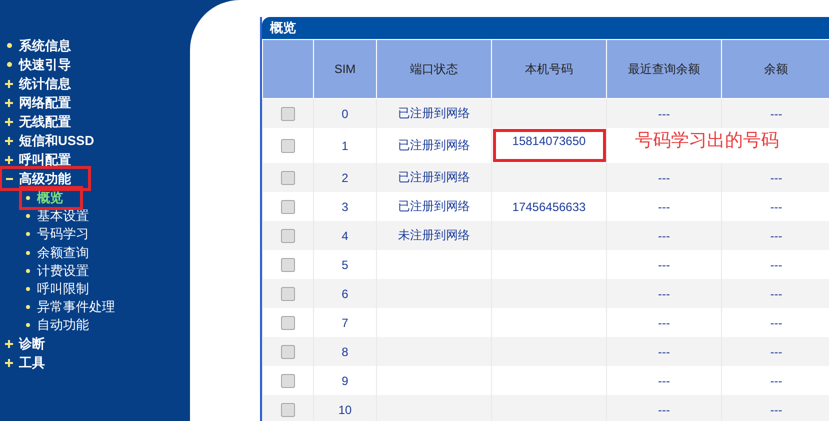 The height and width of the screenshot is (421, 829). I want to click on sidebar-subitem: 呼叫限制, so click(55, 289).